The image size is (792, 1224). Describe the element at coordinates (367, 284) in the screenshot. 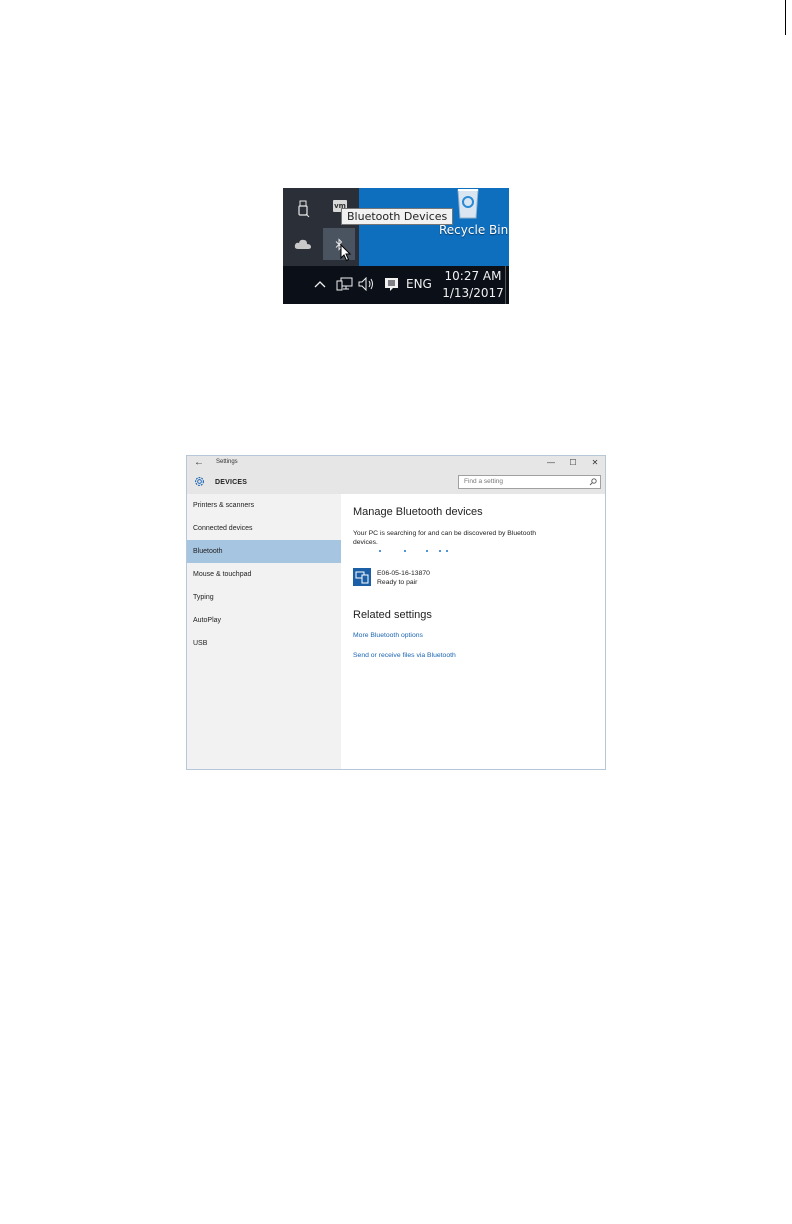

I see `volume-icon` at that location.